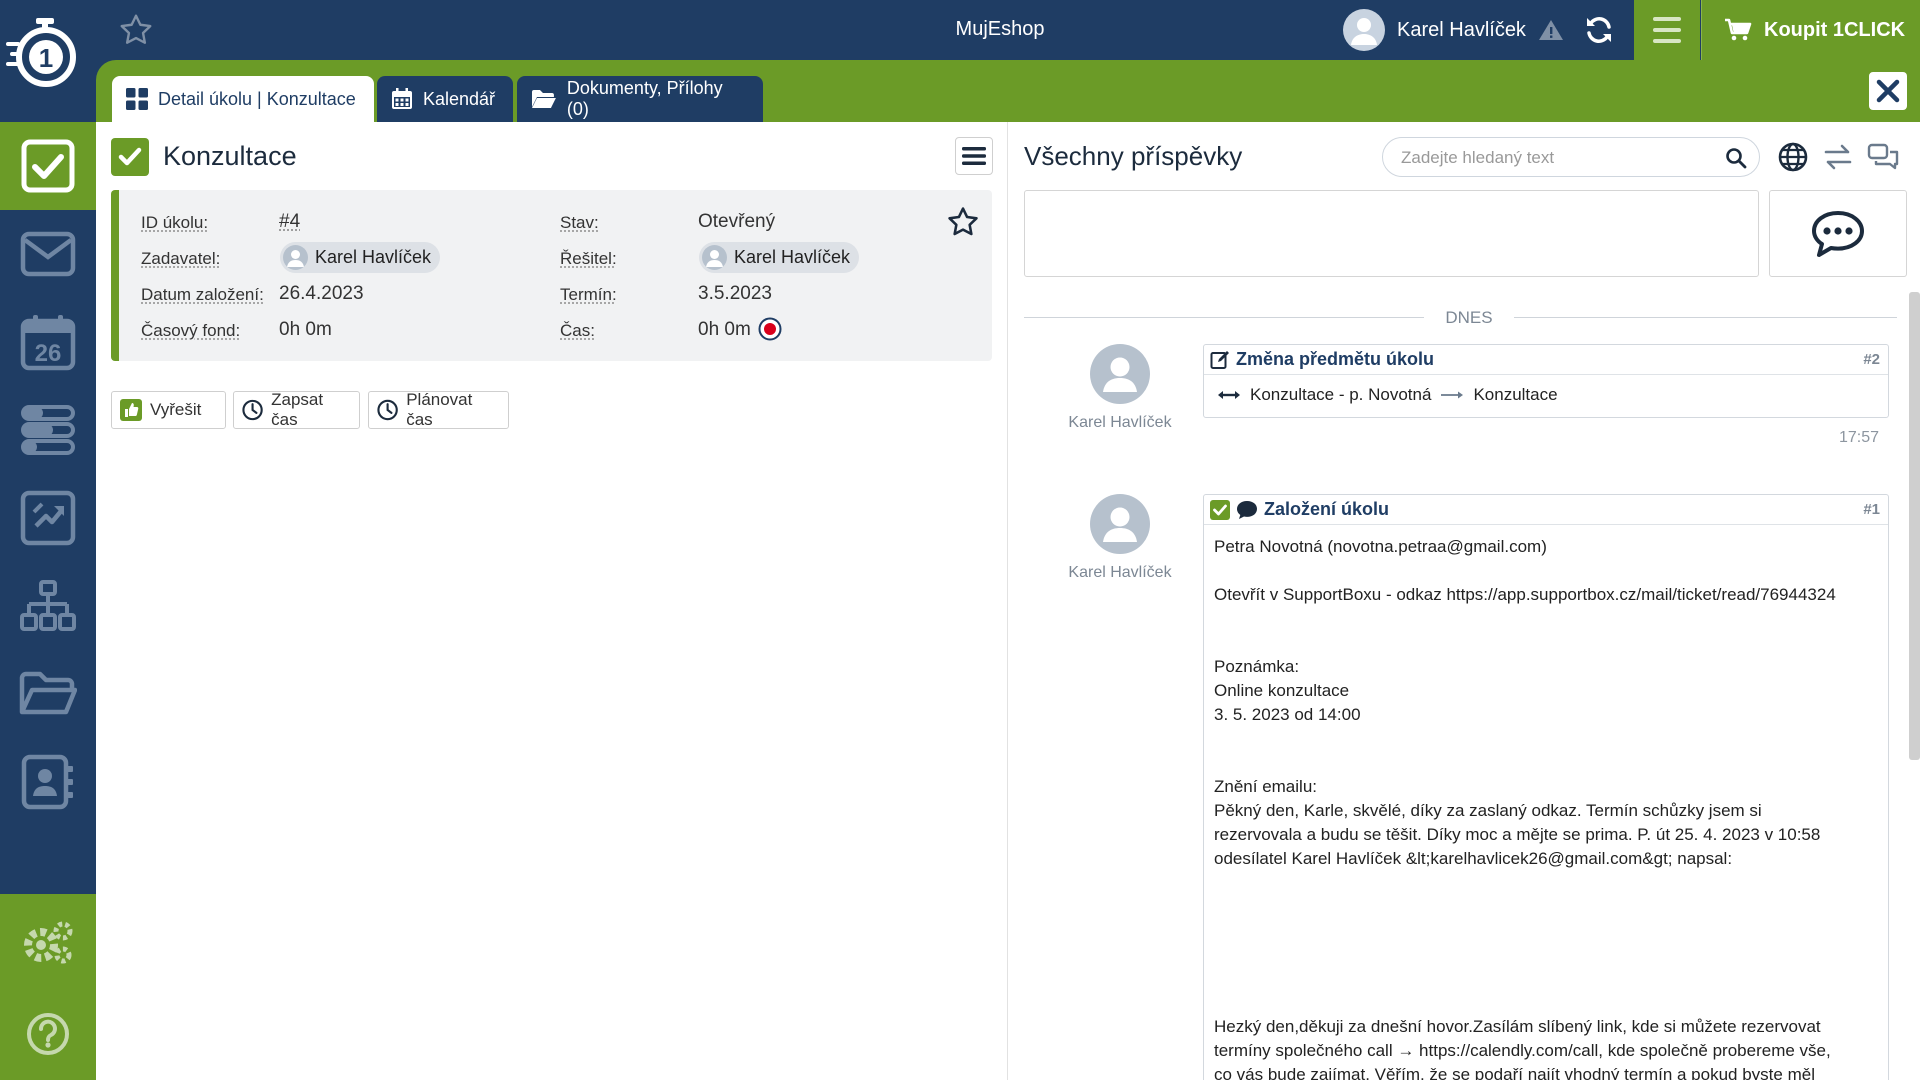 This screenshot has height=1080, width=1920. What do you see at coordinates (402, 99) in the screenshot?
I see `calendar-icon` at bounding box center [402, 99].